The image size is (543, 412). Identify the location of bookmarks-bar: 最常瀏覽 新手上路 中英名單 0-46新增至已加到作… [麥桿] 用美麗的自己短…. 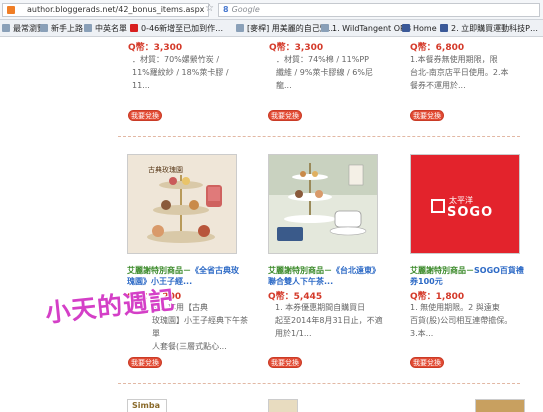
(271, 28).